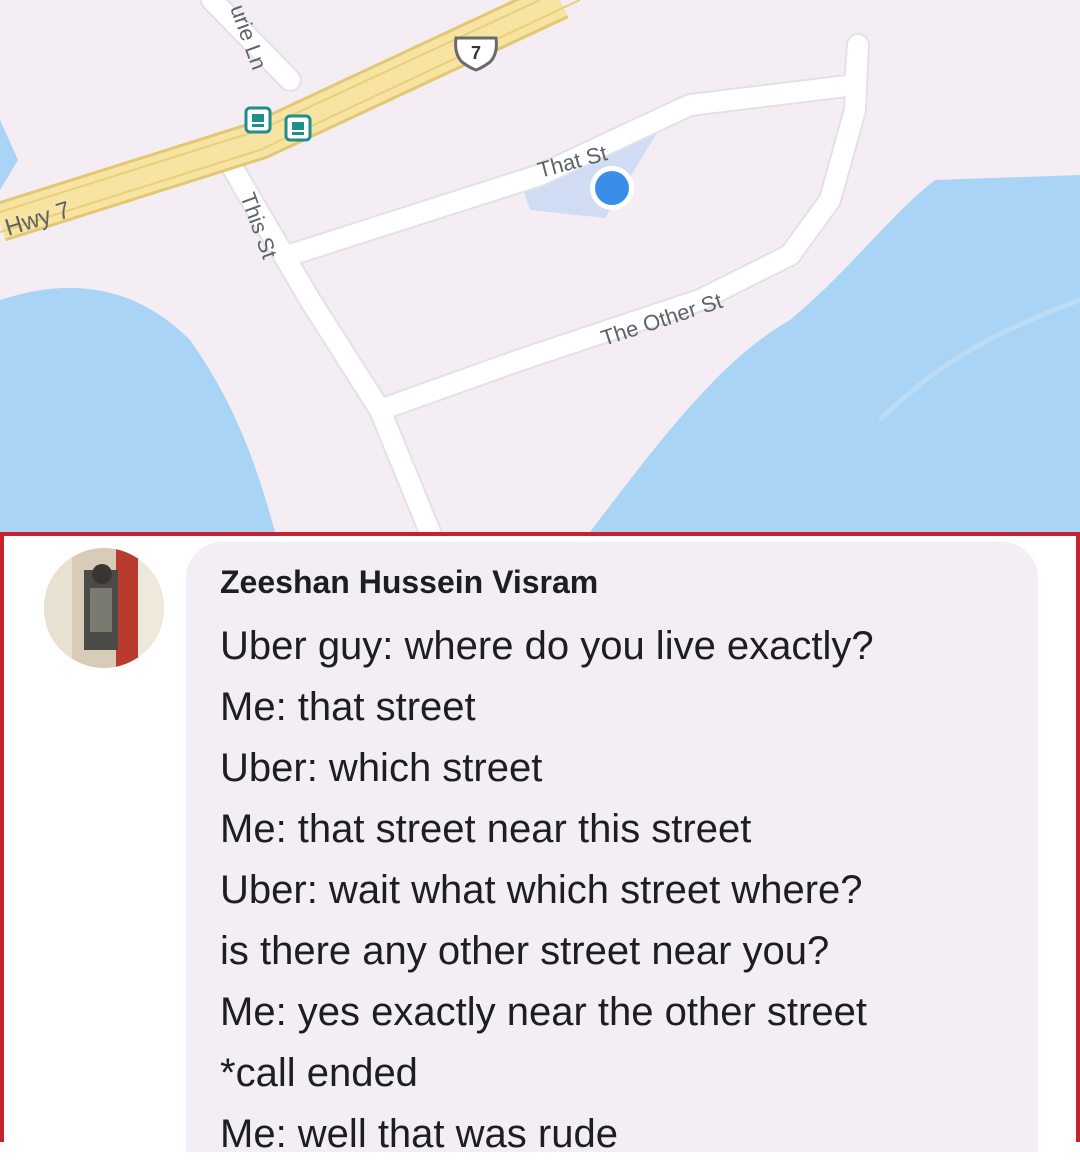  I want to click on comment-line: *call ended, so click(319, 1073).